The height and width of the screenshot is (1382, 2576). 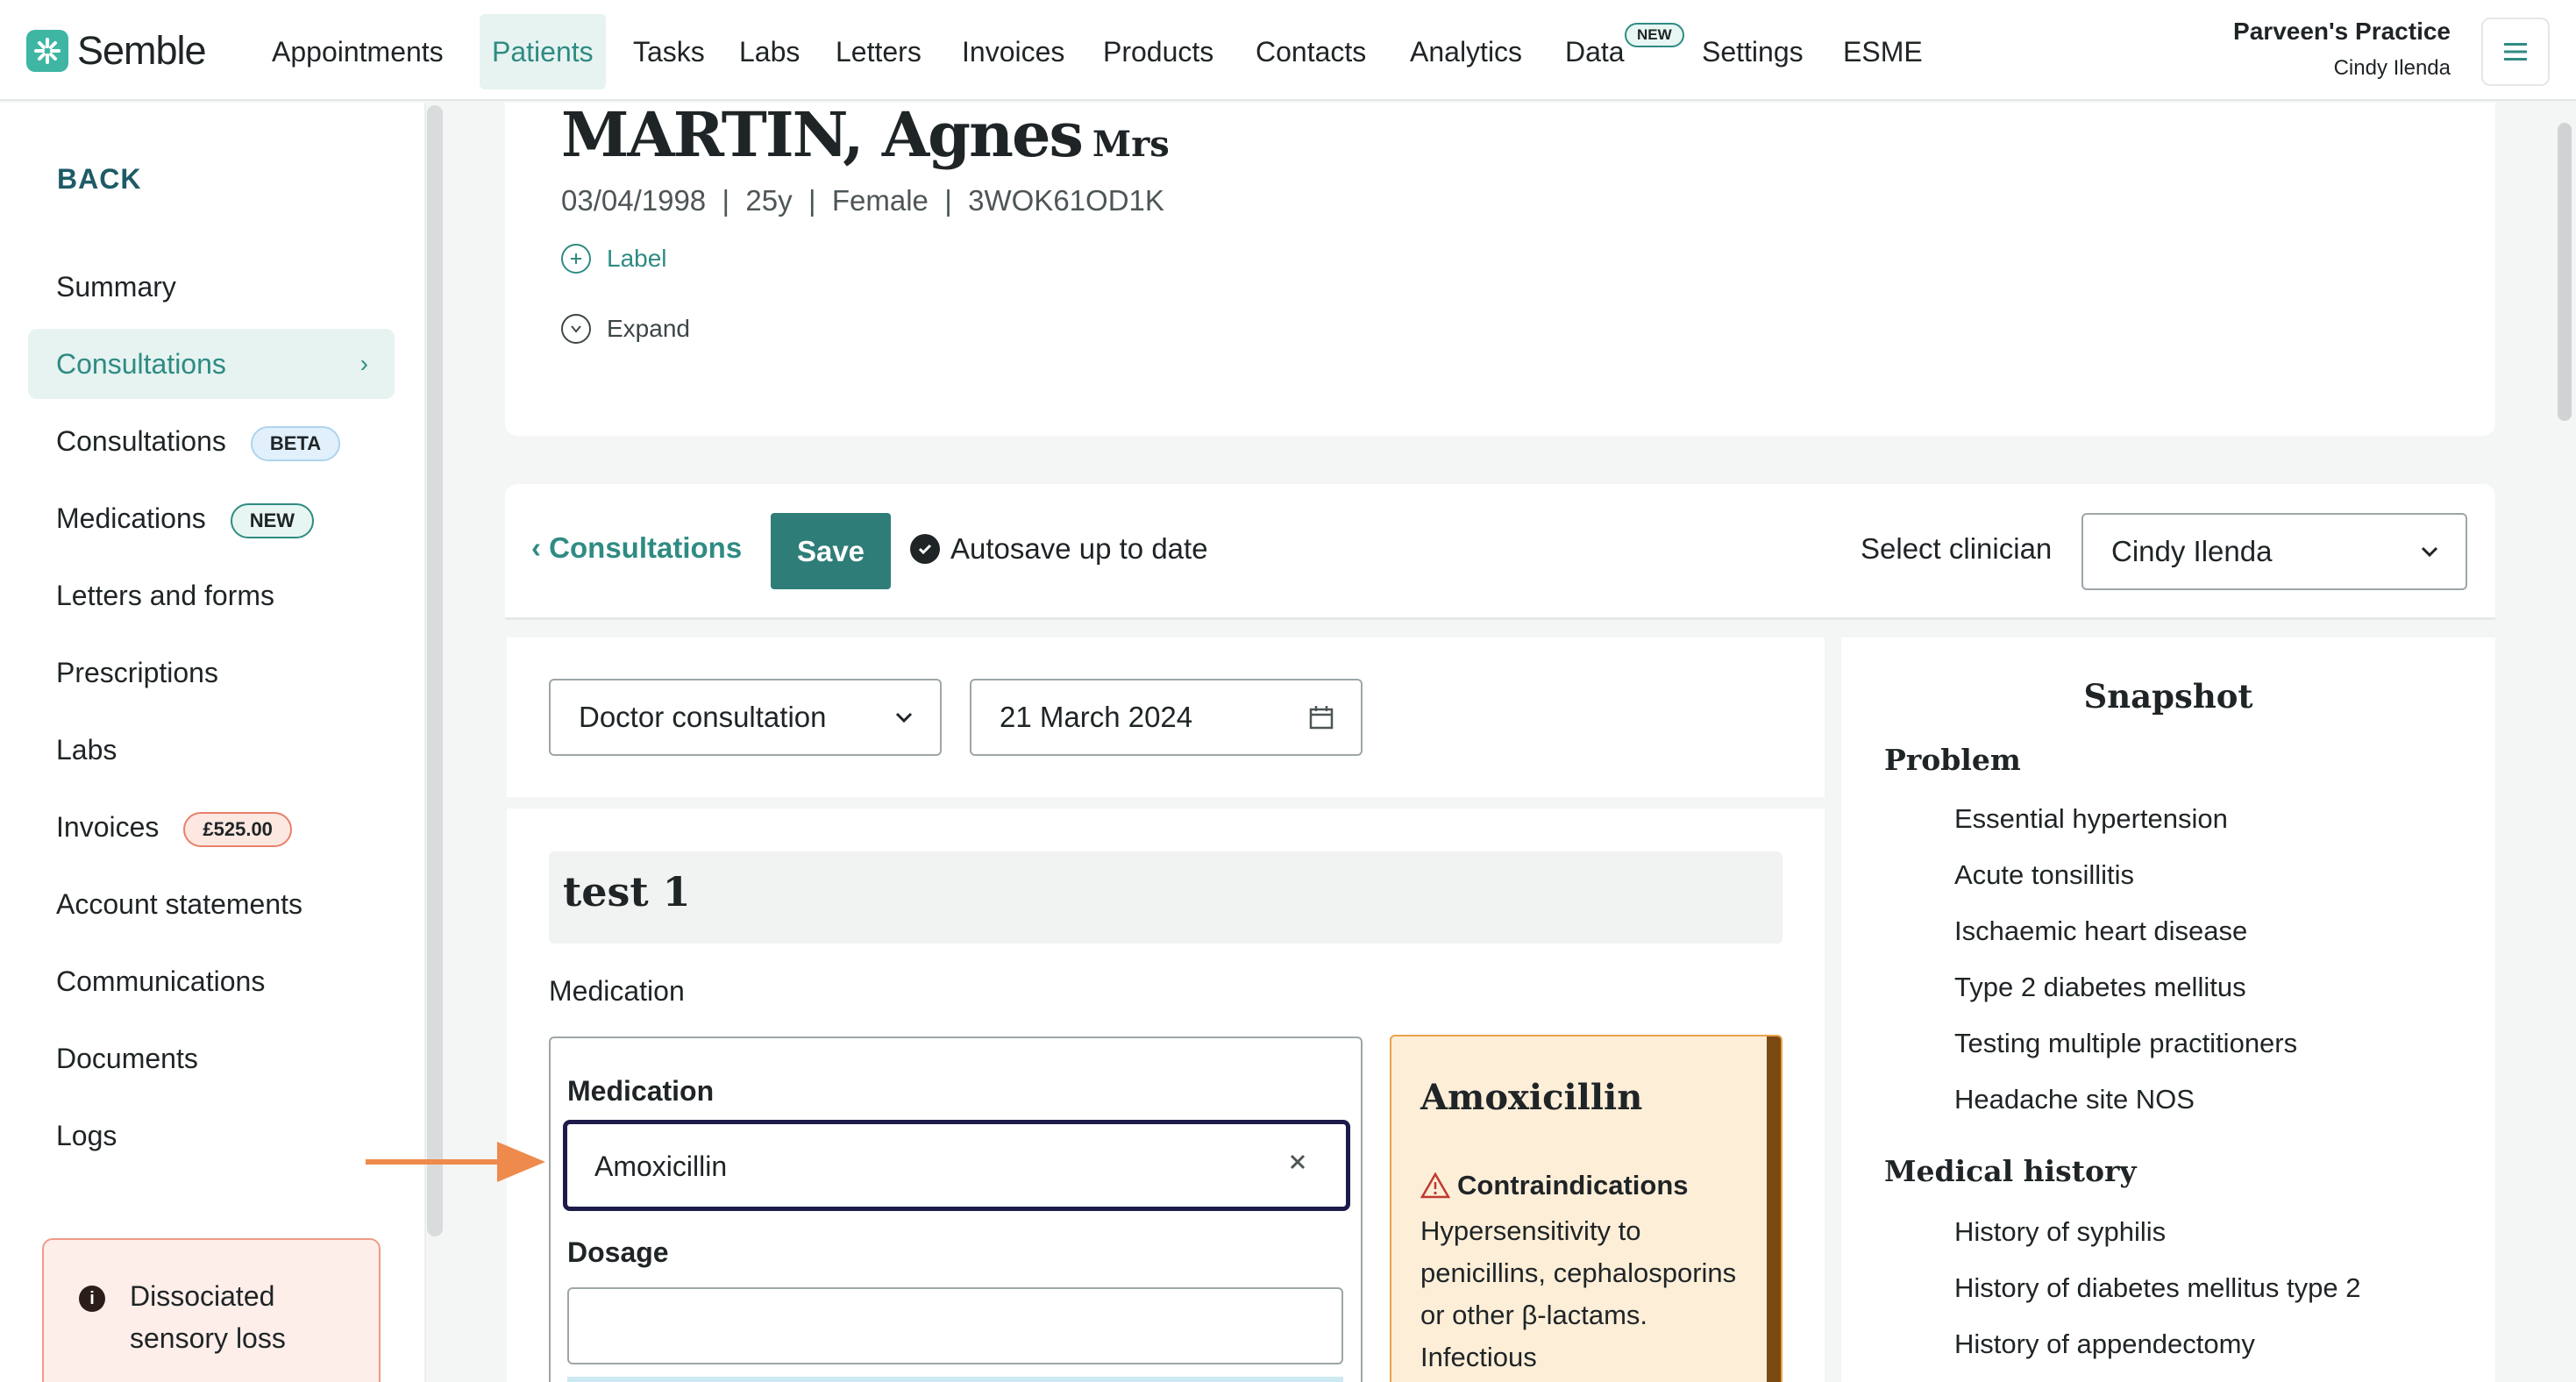 What do you see at coordinates (576, 329) in the screenshot?
I see `chevron-down-circle-icon` at bounding box center [576, 329].